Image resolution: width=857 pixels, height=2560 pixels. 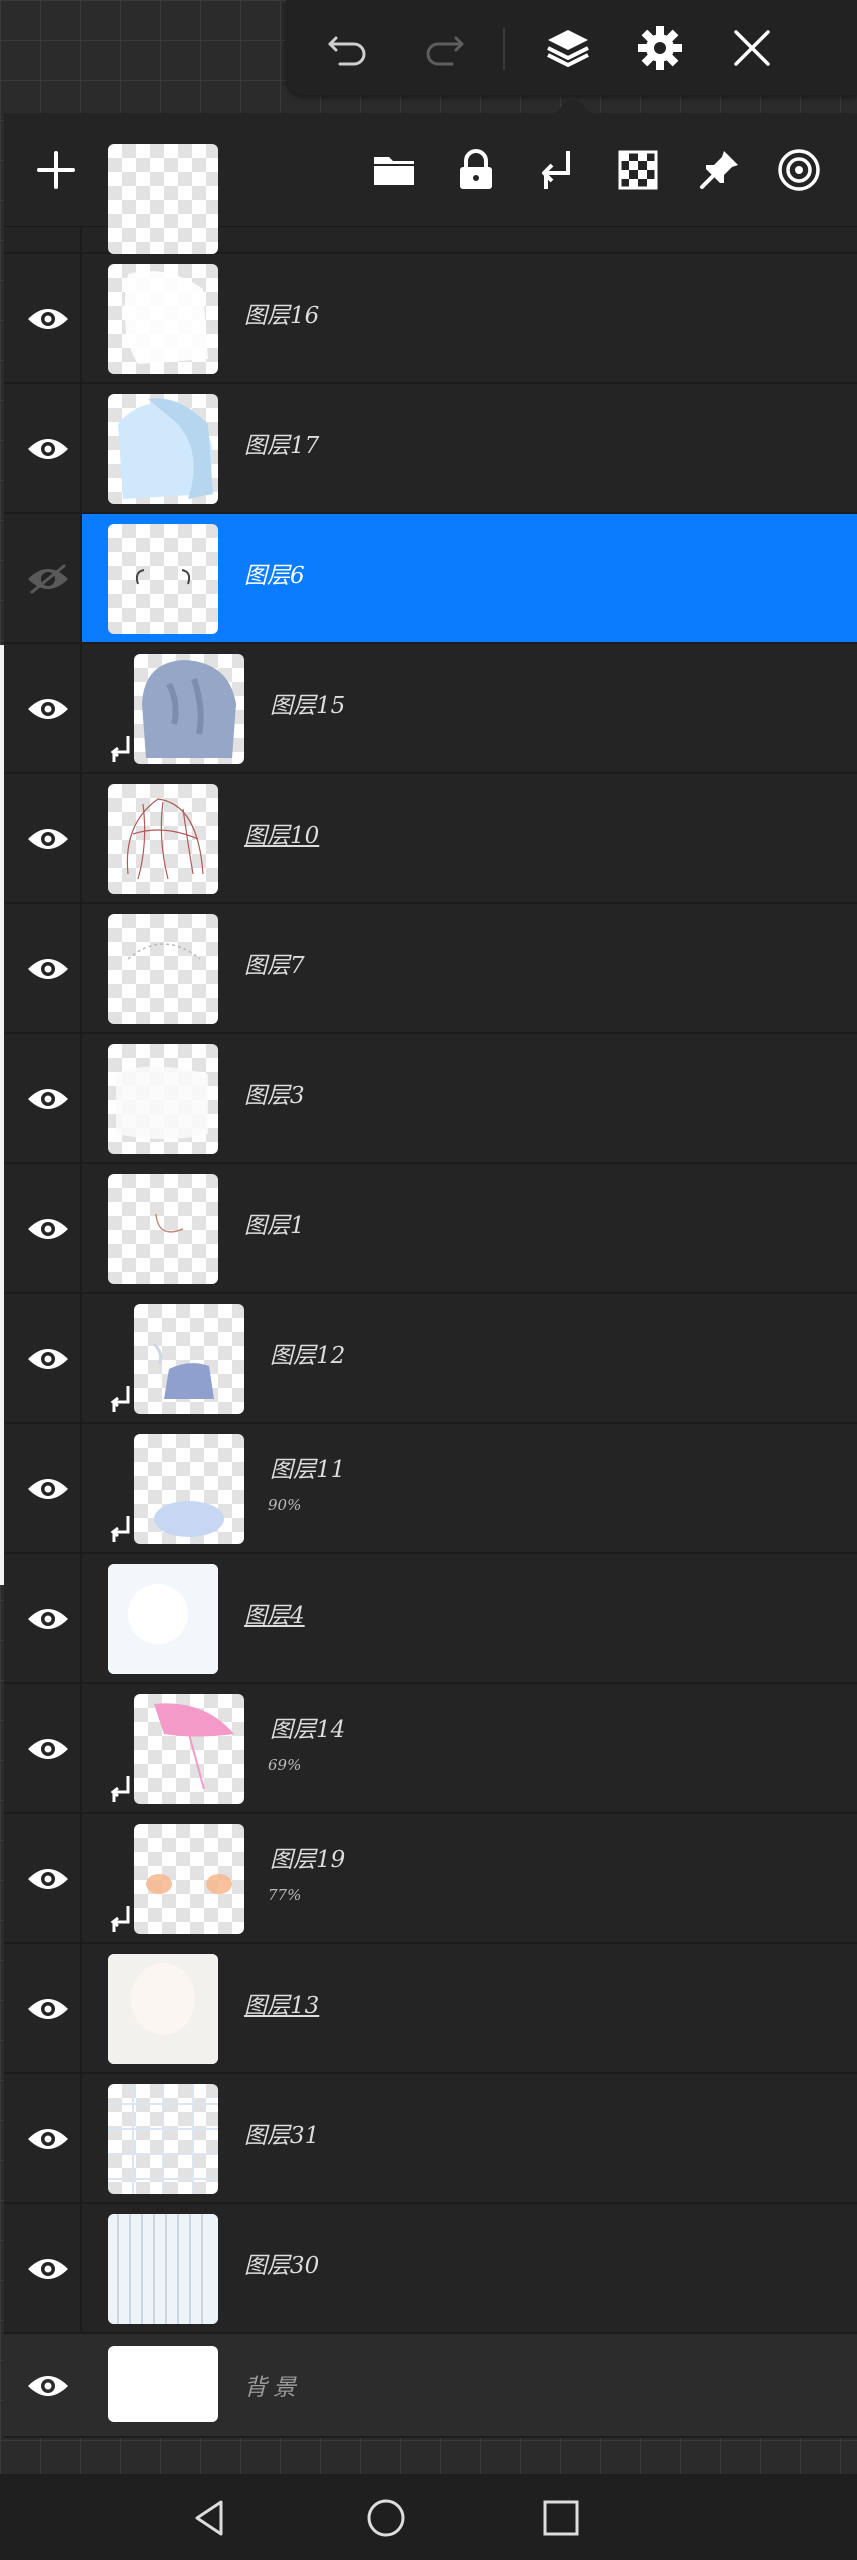 What do you see at coordinates (476, 170) in the screenshot?
I see `lock-layer-button` at bounding box center [476, 170].